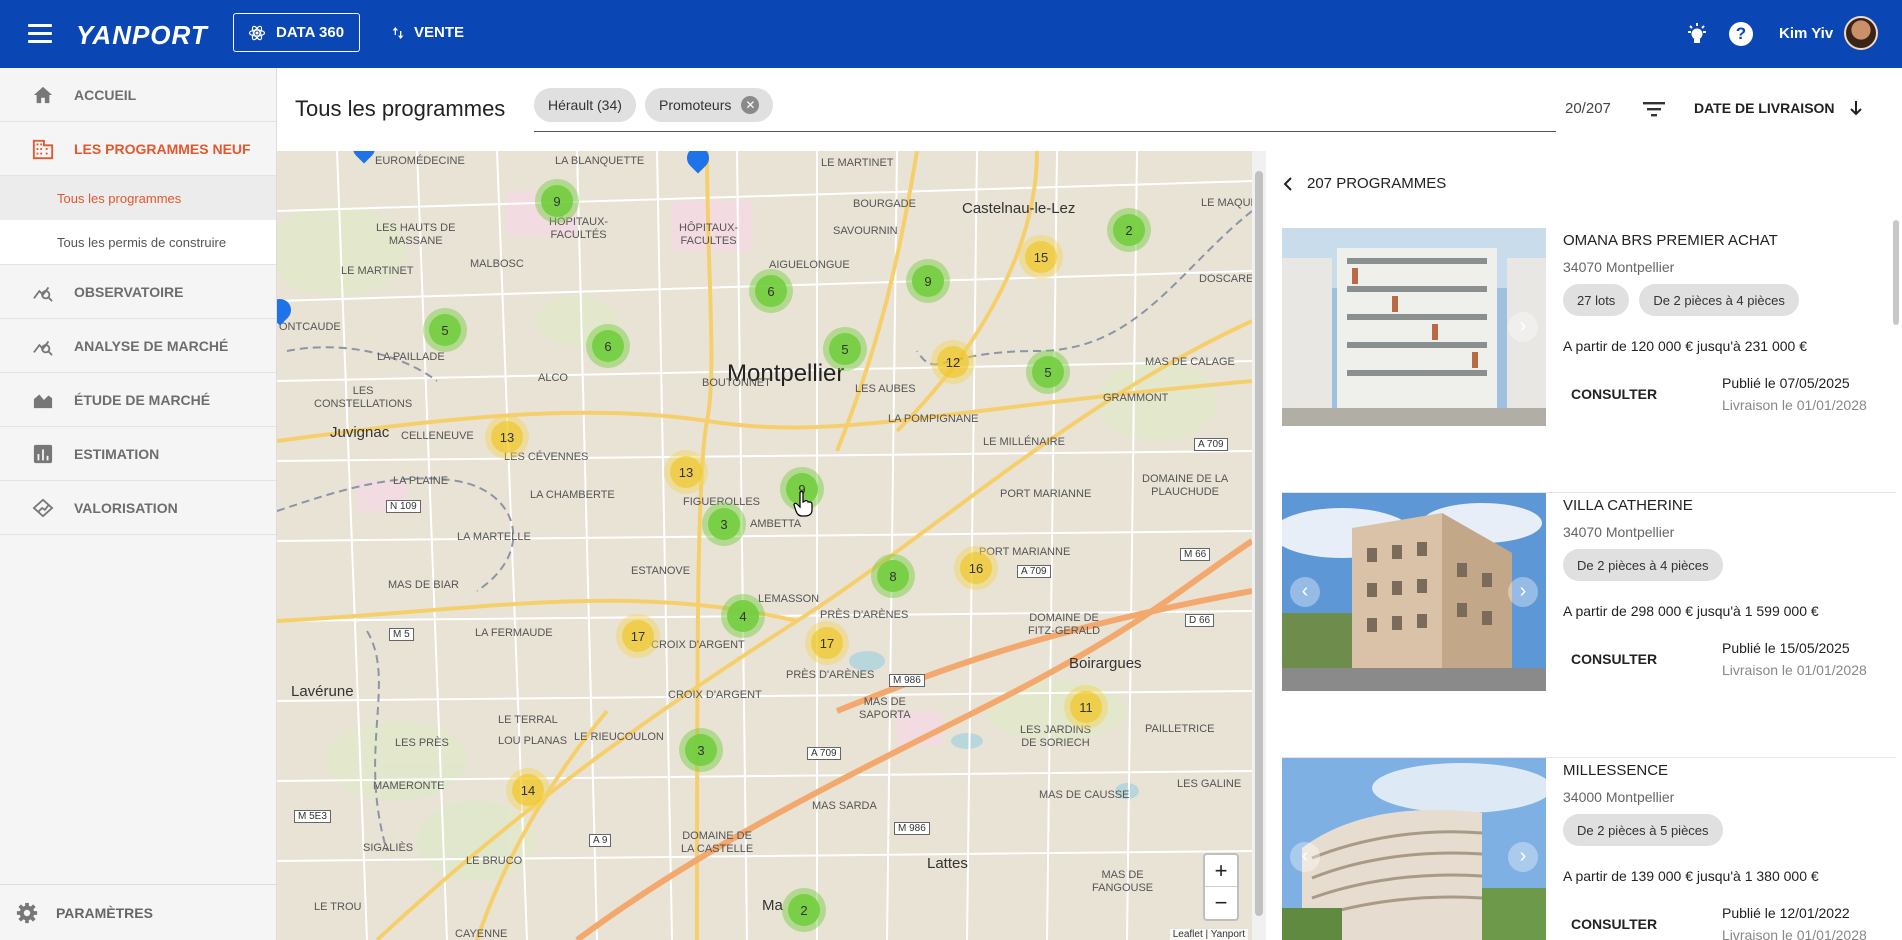 This screenshot has width=1902, height=940. What do you see at coordinates (138, 198) in the screenshot?
I see `sidebar-subitem-tous-programmes: Tous les programmes` at bounding box center [138, 198].